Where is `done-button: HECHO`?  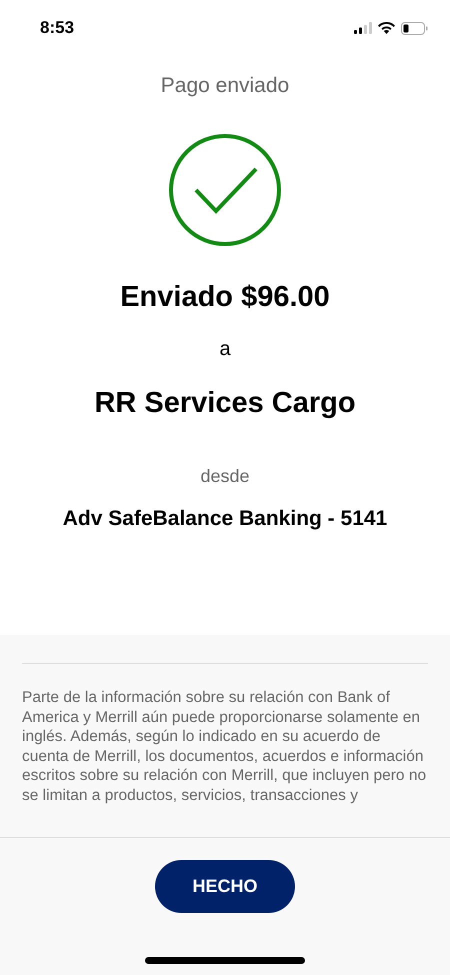 done-button: HECHO is located at coordinates (225, 886).